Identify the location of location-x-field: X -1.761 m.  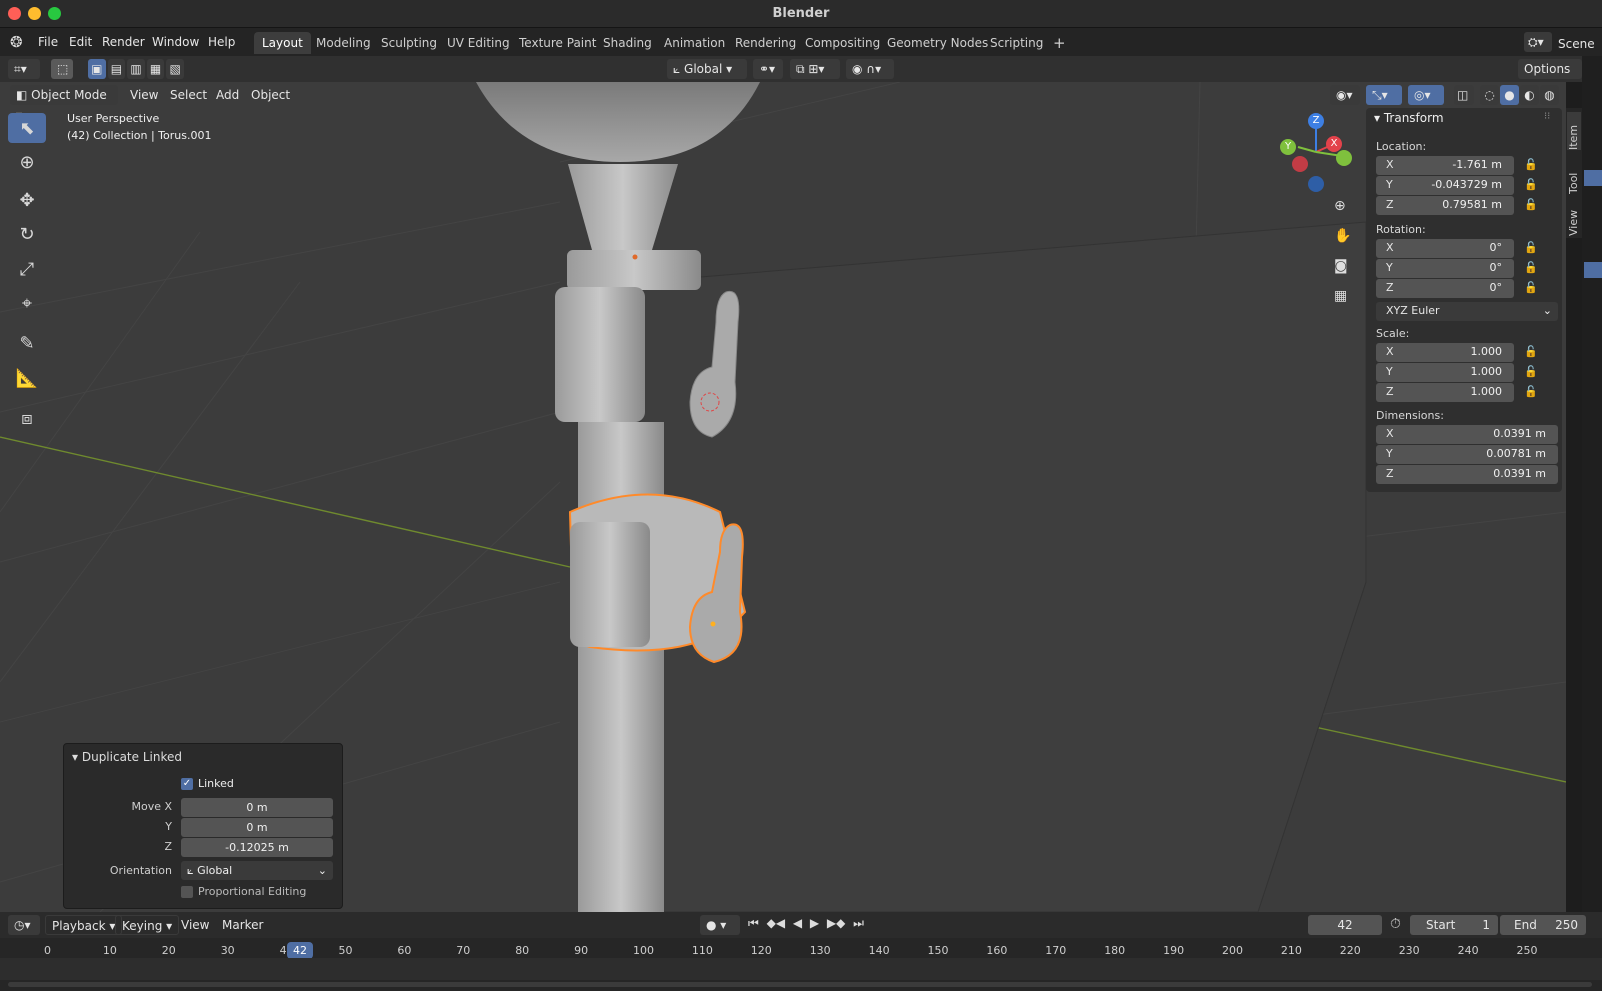
(1445, 165).